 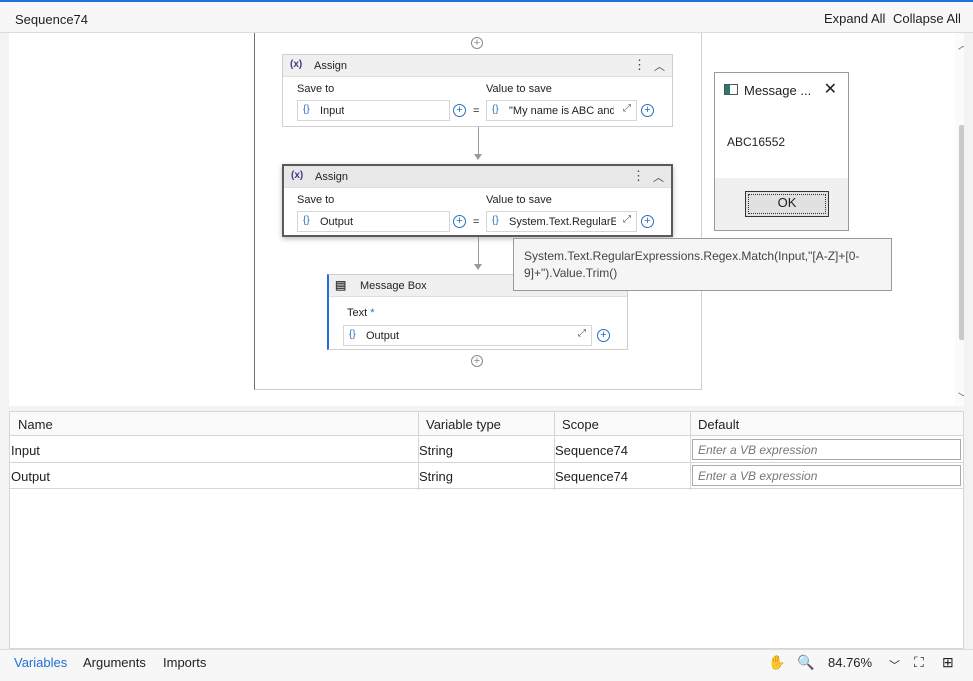 I want to click on search-icon: 🔍, so click(x=805, y=662).